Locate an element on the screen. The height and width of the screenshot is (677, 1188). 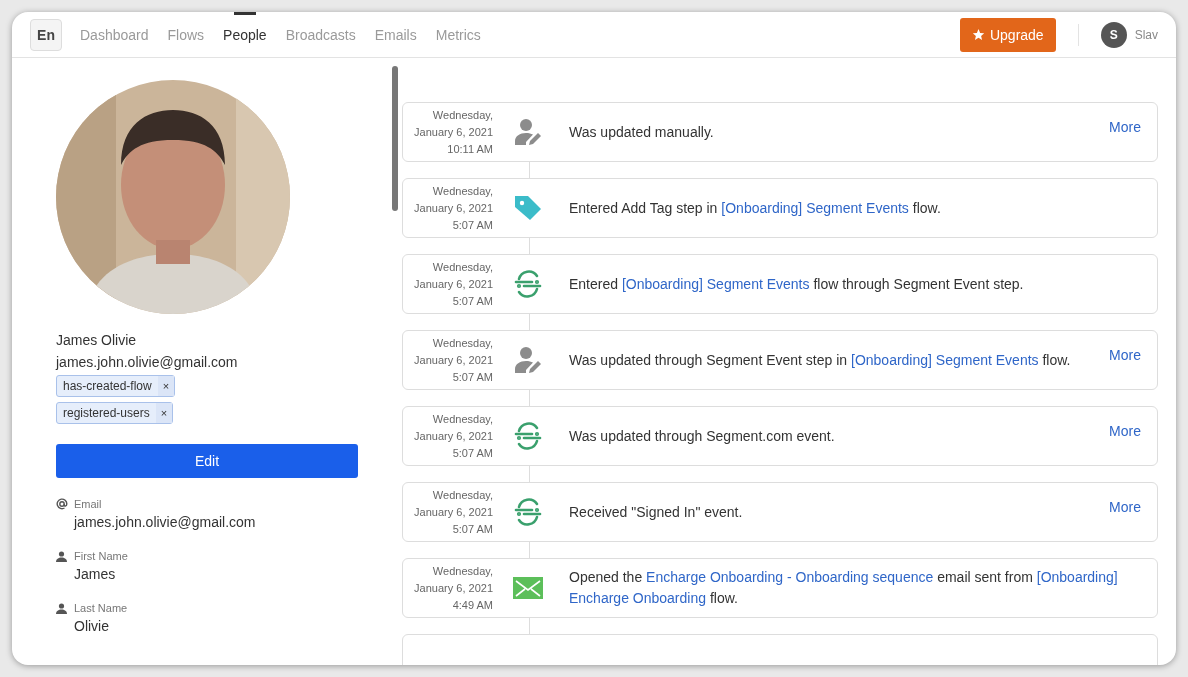
flow-link: Encharge Onboarding is located at coordinates (637, 598).